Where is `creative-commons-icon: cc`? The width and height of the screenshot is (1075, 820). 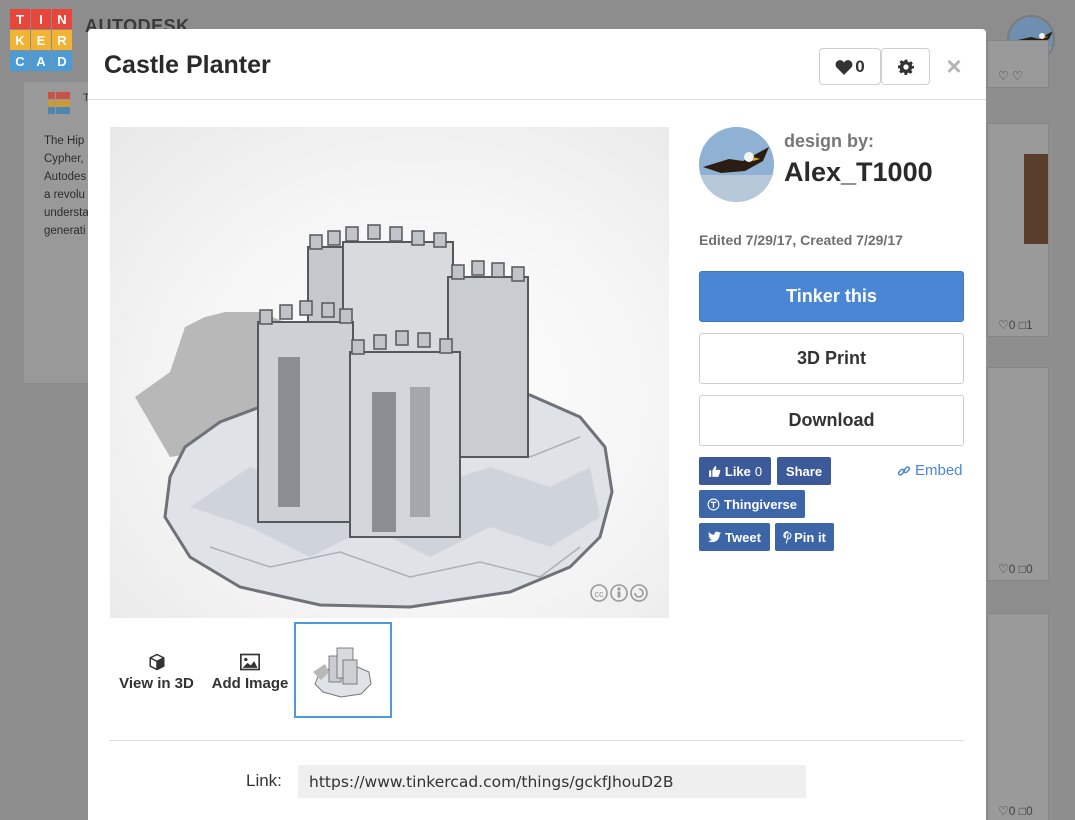
creative-commons-icon: cc is located at coordinates (619, 593).